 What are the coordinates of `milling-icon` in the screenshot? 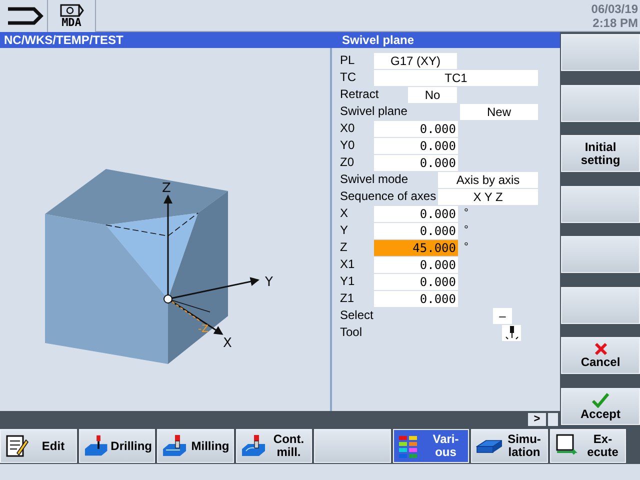 It's located at (175, 446).